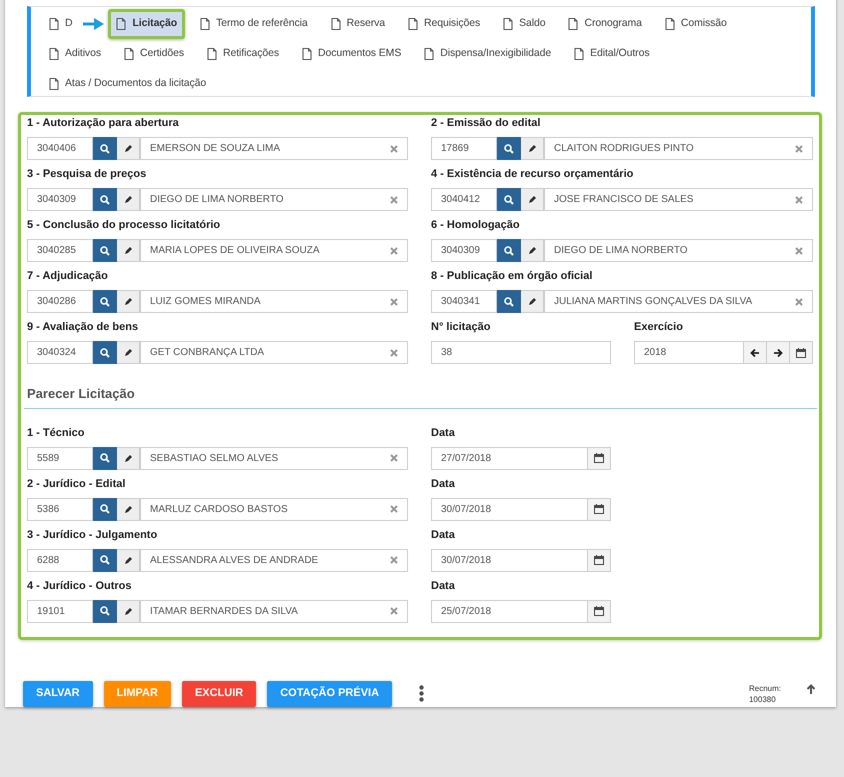 The height and width of the screenshot is (777, 844). Describe the element at coordinates (461, 327) in the screenshot. I see `field-label: N° licitação` at that location.